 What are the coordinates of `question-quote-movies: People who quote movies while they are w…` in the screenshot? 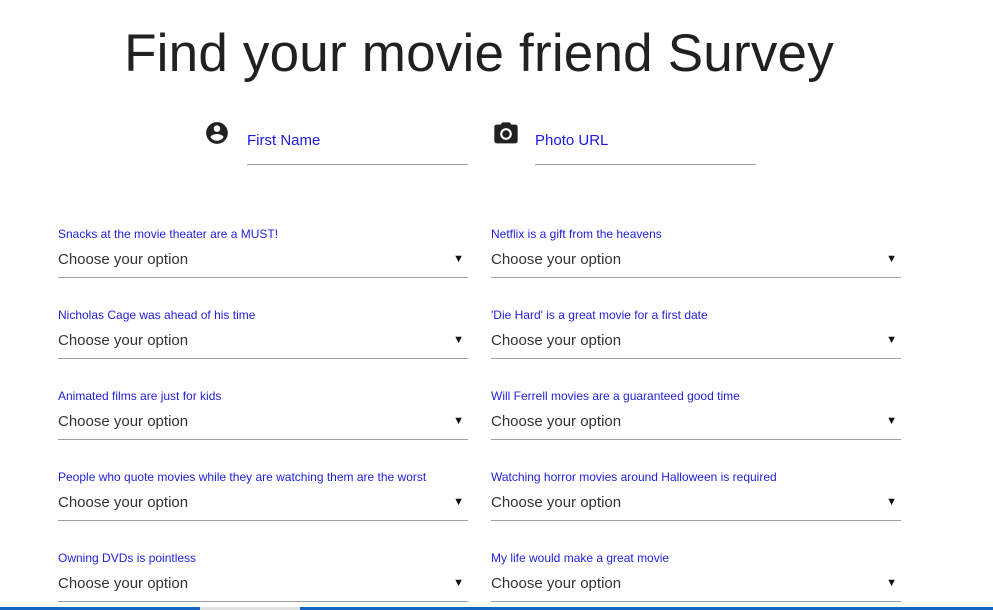 It's located at (263, 506).